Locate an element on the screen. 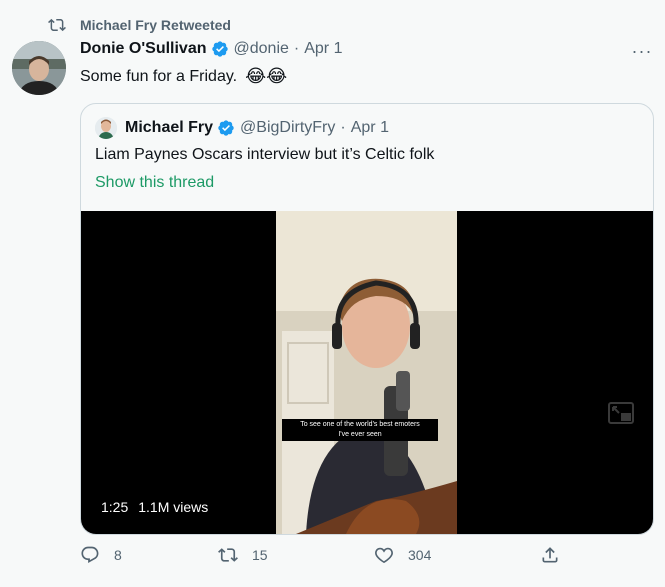 The height and width of the screenshot is (587, 665). like-count: 304 is located at coordinates (420, 555).